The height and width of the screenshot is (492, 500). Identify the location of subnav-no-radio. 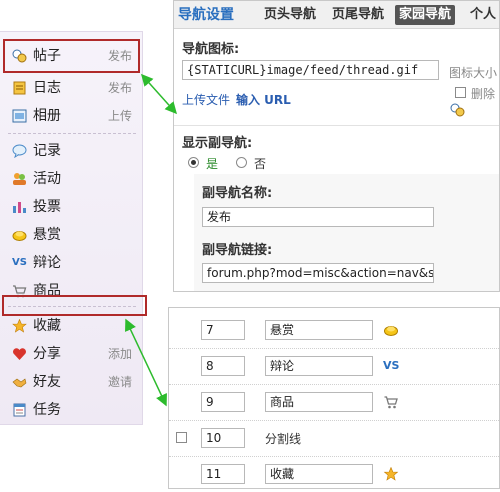
(241, 162).